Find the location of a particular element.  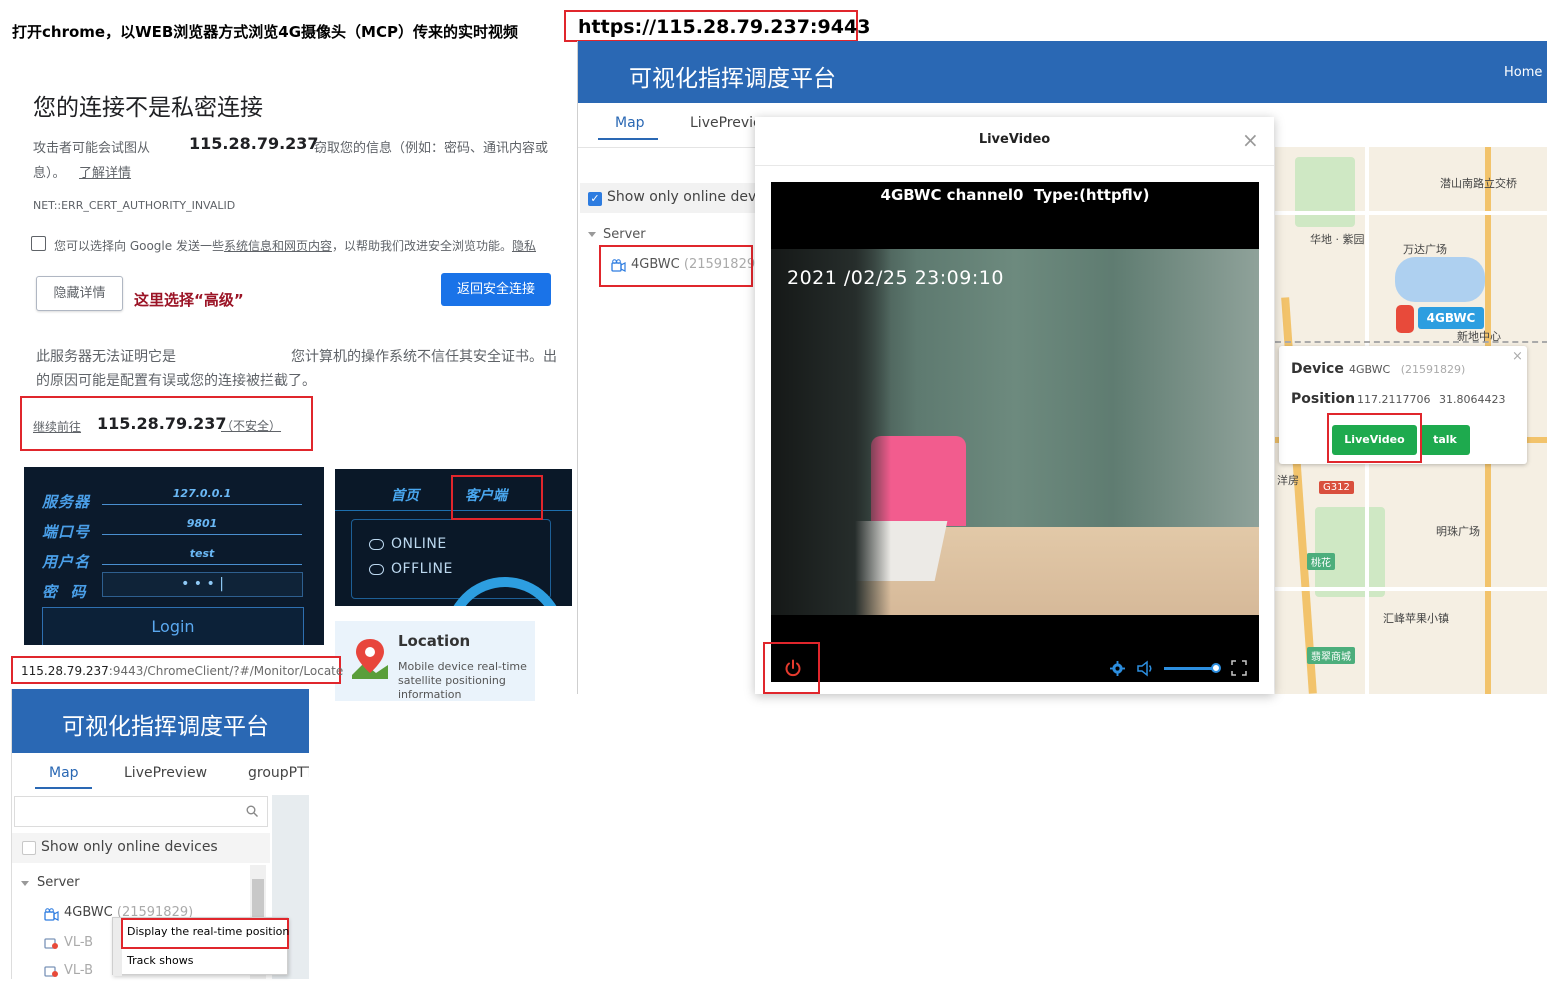

video-timestamp: 2021 /02/25 23:09:10 is located at coordinates (895, 278).